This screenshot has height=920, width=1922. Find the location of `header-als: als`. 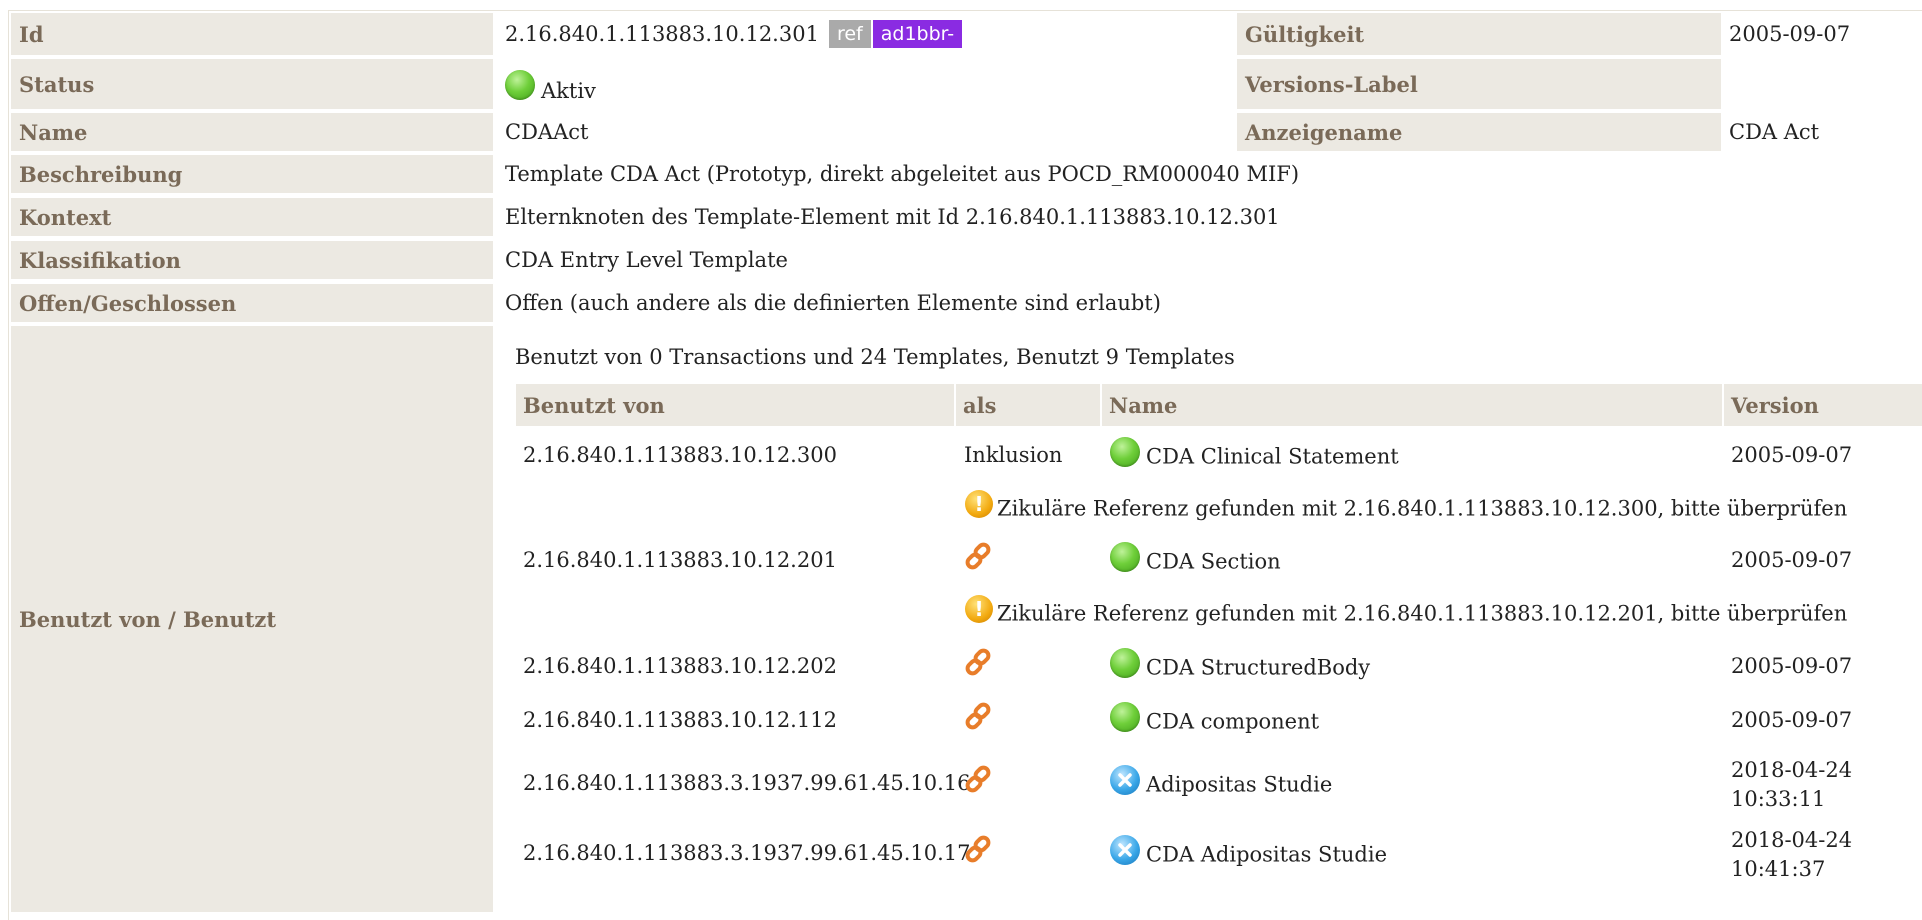

header-als: als is located at coordinates (1028, 405).